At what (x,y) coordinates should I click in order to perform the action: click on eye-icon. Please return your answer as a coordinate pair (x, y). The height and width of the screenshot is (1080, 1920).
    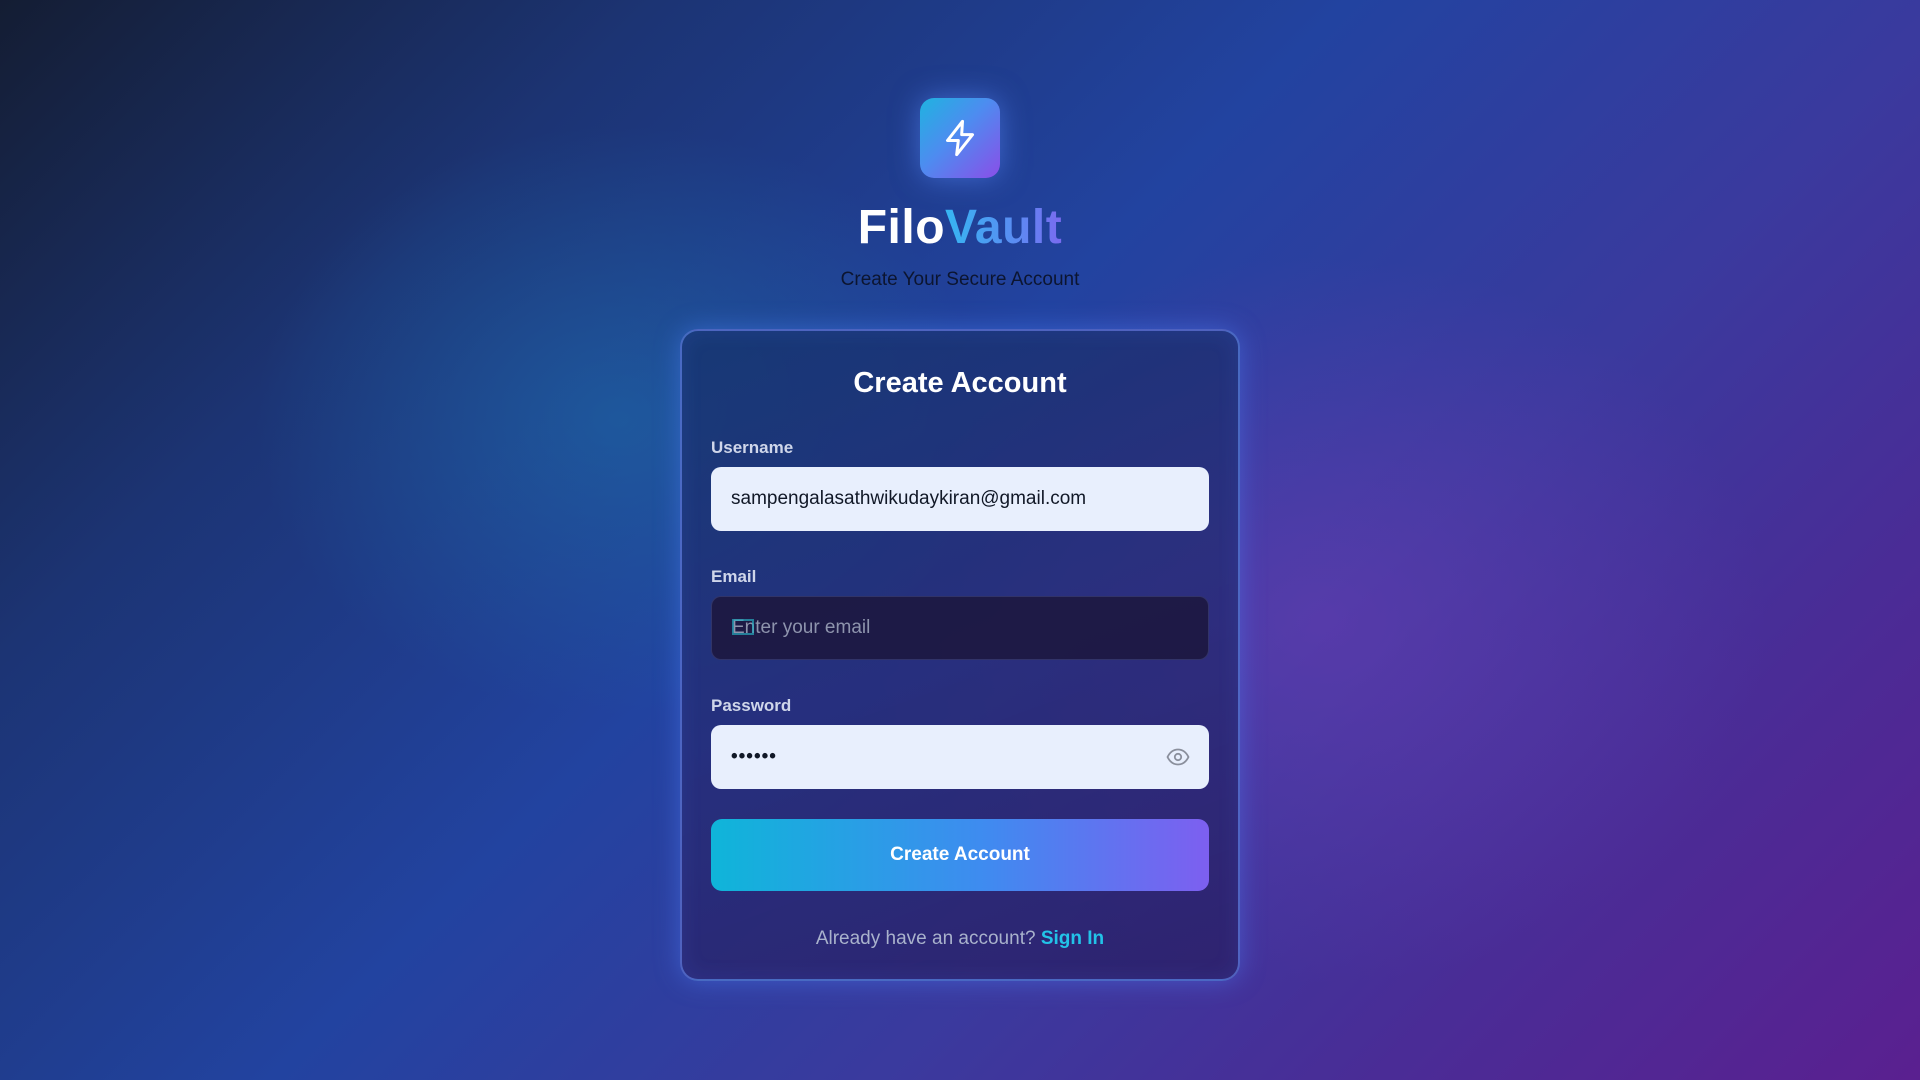
    Looking at the image, I should click on (1178, 757).